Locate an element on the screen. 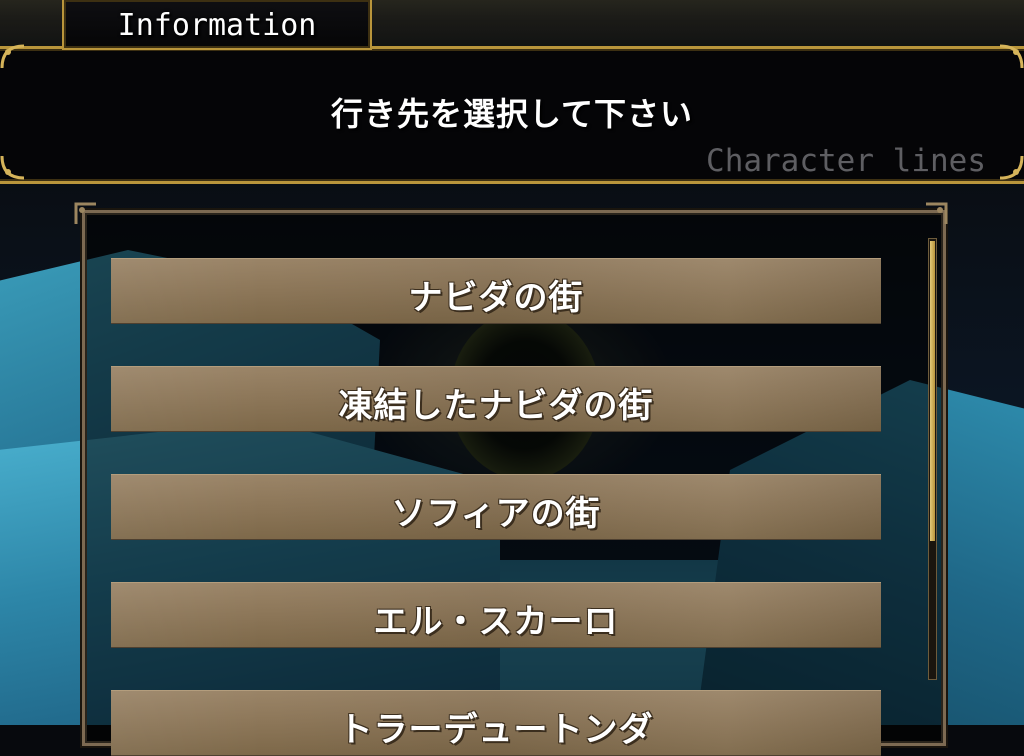  destination-button: エル・スカーロ is located at coordinates (496, 615).